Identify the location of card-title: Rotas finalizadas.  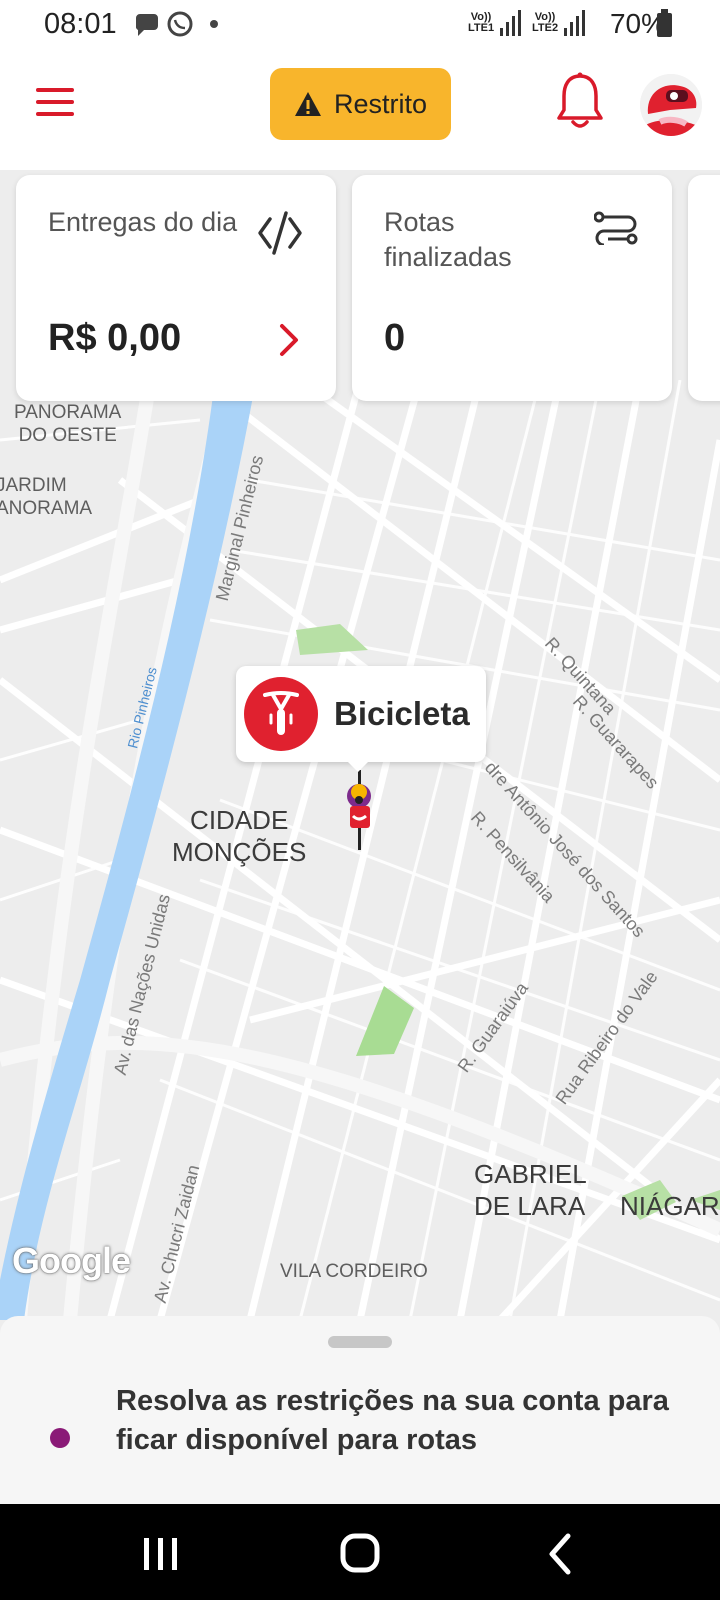
(448, 239).